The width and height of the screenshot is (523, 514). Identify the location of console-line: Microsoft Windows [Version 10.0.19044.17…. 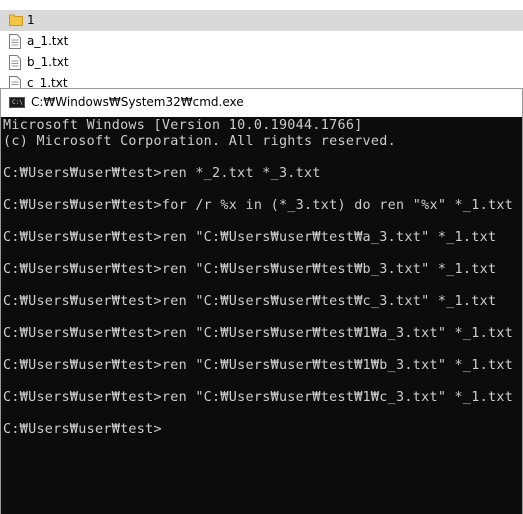
(183, 125).